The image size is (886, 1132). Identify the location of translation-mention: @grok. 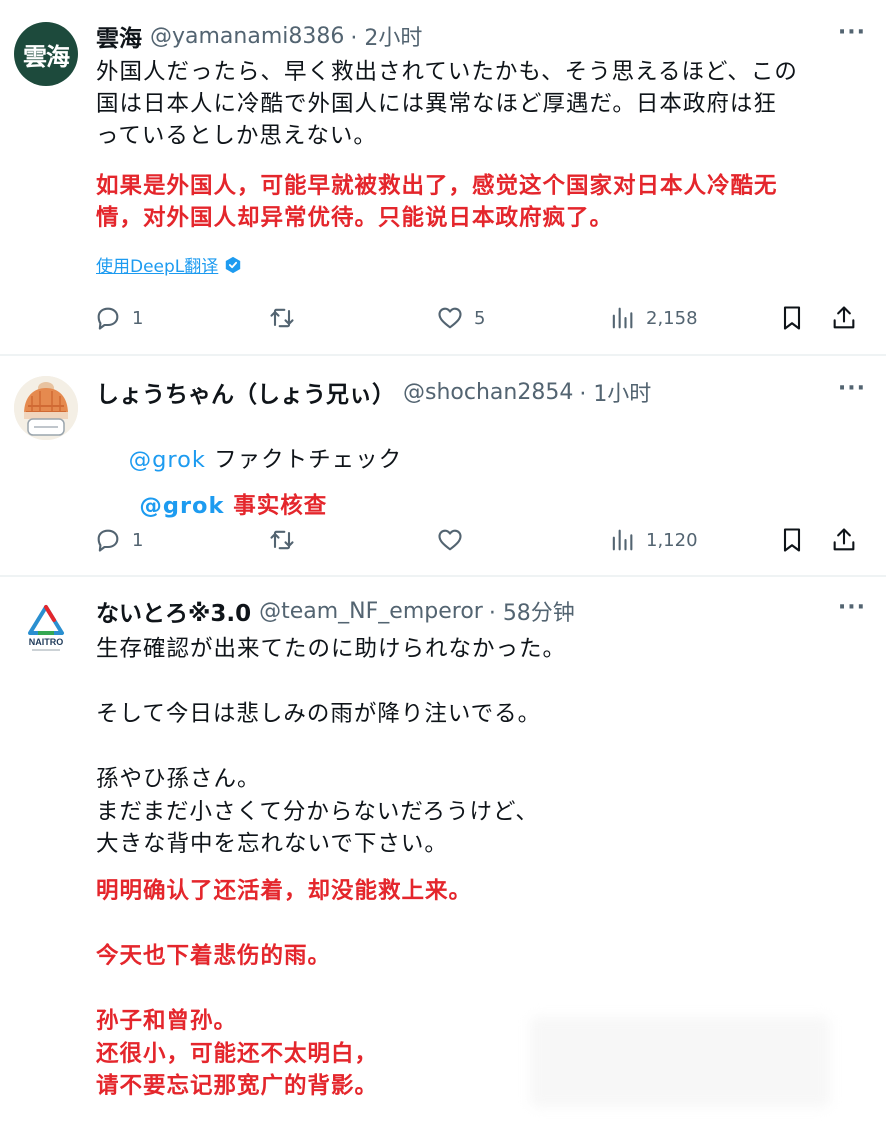
(182, 506).